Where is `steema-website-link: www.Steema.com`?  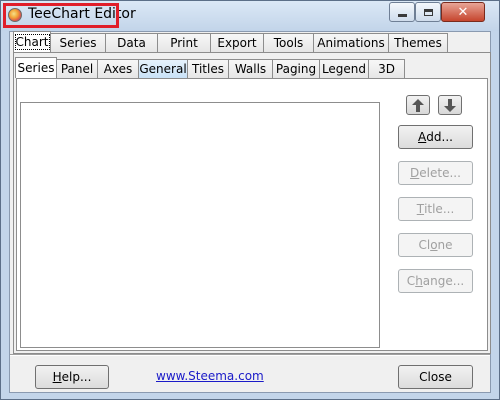
steema-website-link: www.Steema.com is located at coordinates (210, 376).